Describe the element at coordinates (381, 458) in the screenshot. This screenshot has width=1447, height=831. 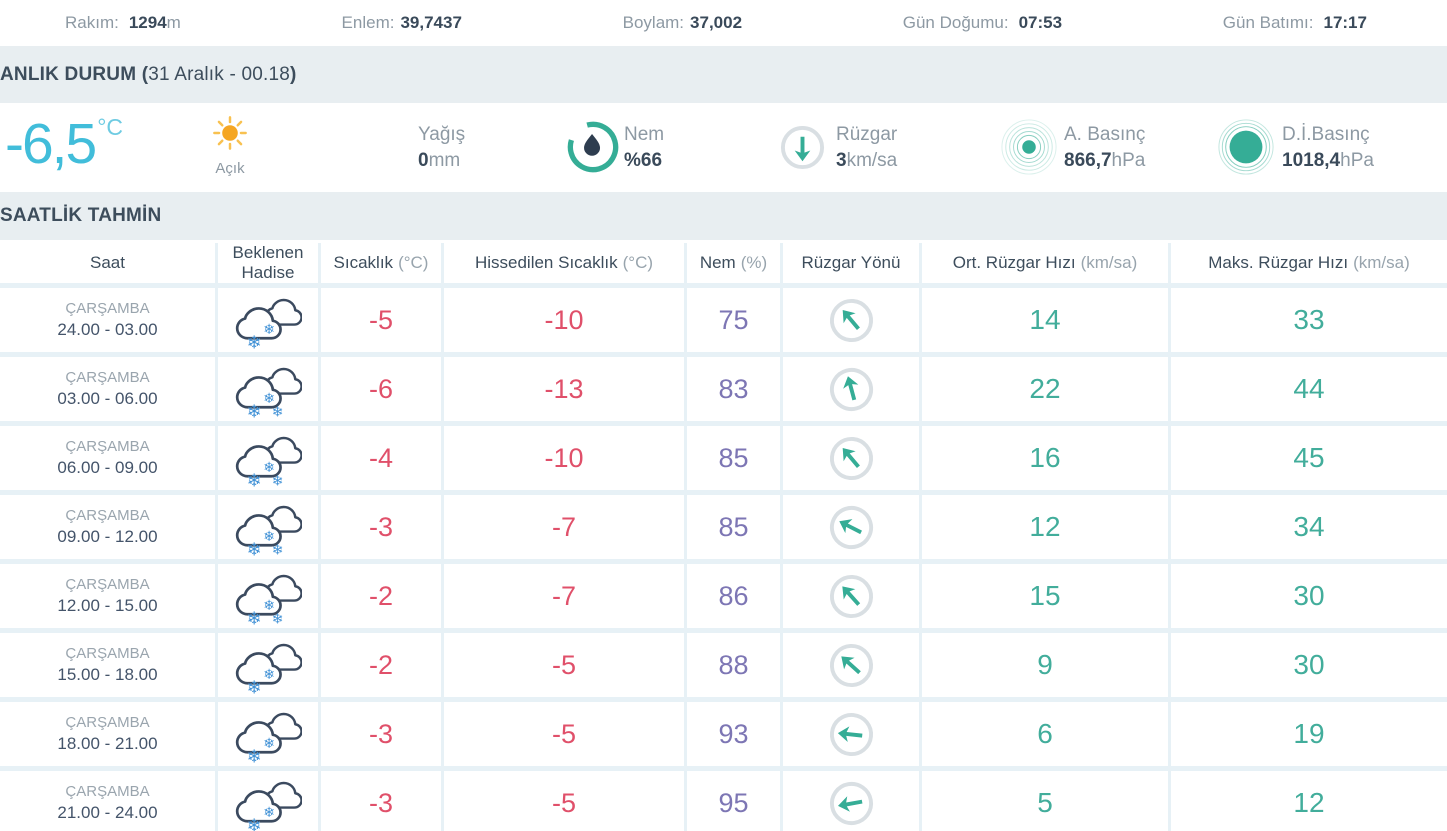
I see `temperature-cell: -4` at that location.